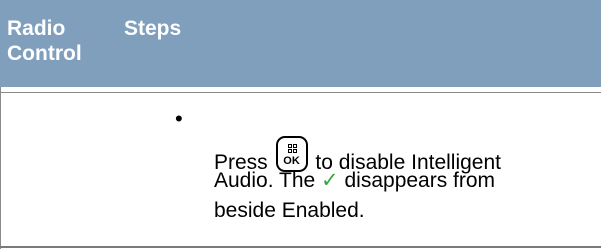 The width and height of the screenshot is (601, 249). I want to click on menu-grid-icon, so click(292, 149).